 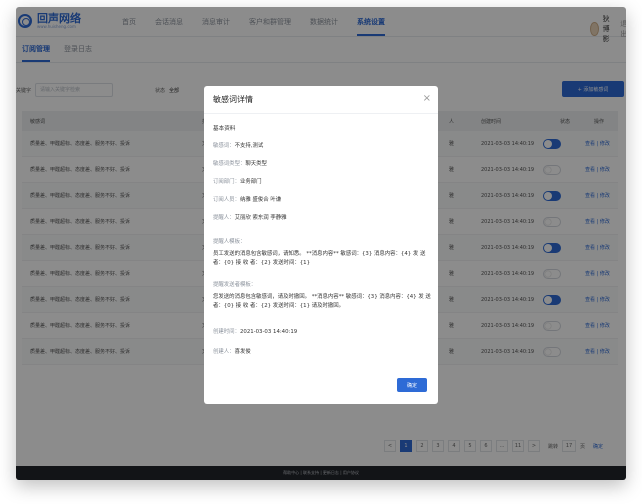 What do you see at coordinates (235, 285) in the screenshot?
I see `sender-template-label: 提醒发送者模板：` at bounding box center [235, 285].